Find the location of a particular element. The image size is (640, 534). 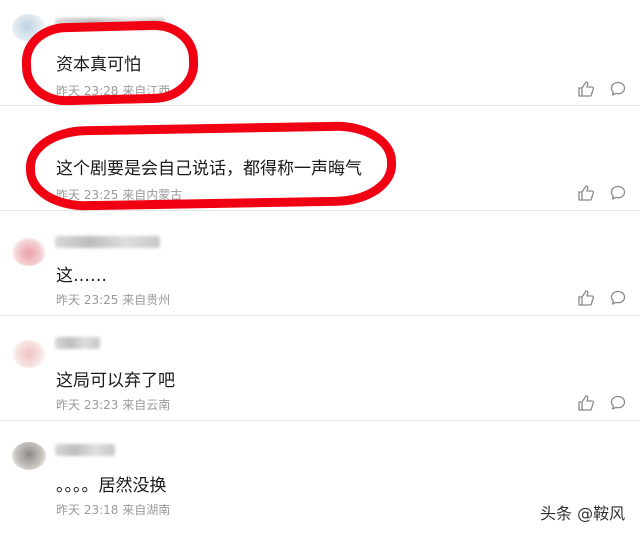

comment-time: 昨天 23:18 is located at coordinates (87, 510).